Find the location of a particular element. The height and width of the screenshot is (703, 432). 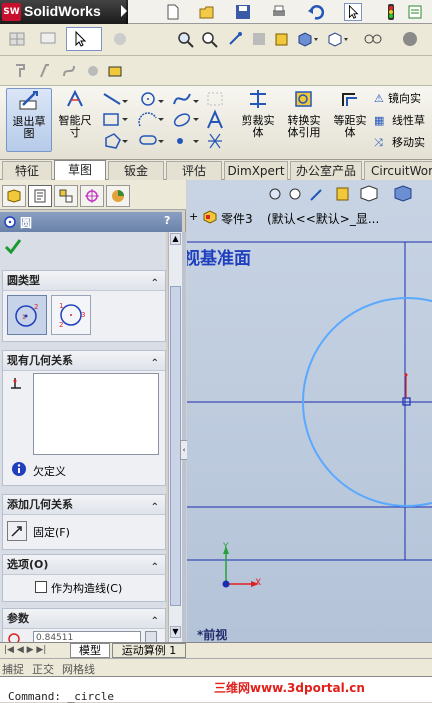

sketch-fillet-icon is located at coordinates (215, 99).